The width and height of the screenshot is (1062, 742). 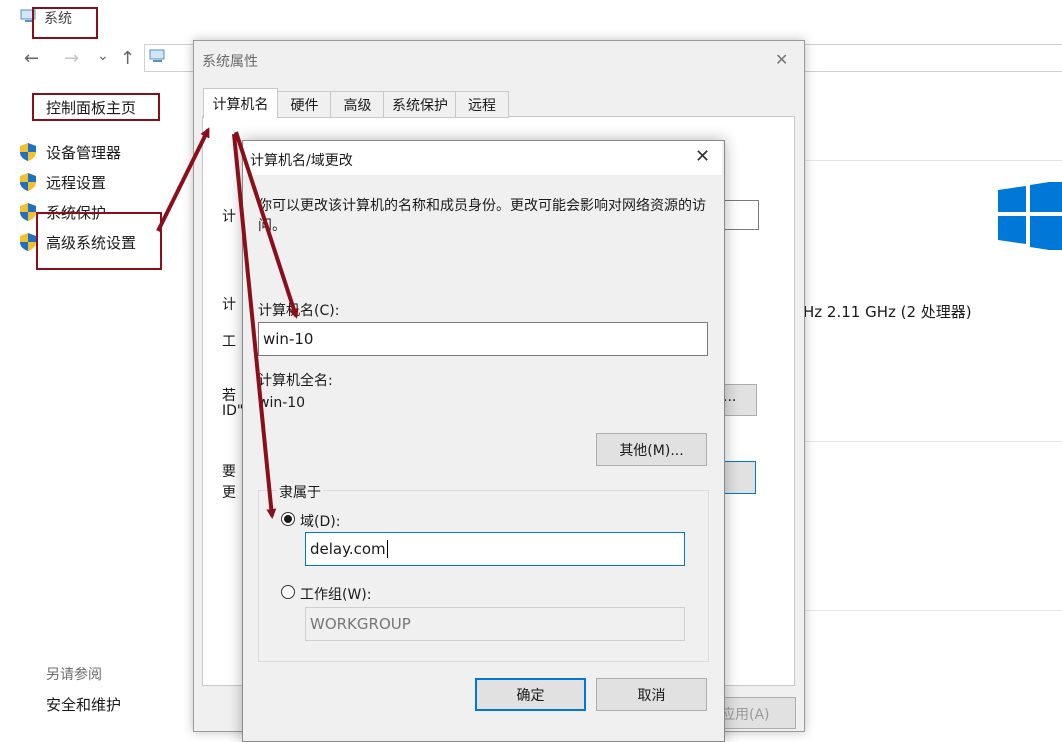 I want to click on tab-computer-name: 计算机名, so click(x=240, y=103).